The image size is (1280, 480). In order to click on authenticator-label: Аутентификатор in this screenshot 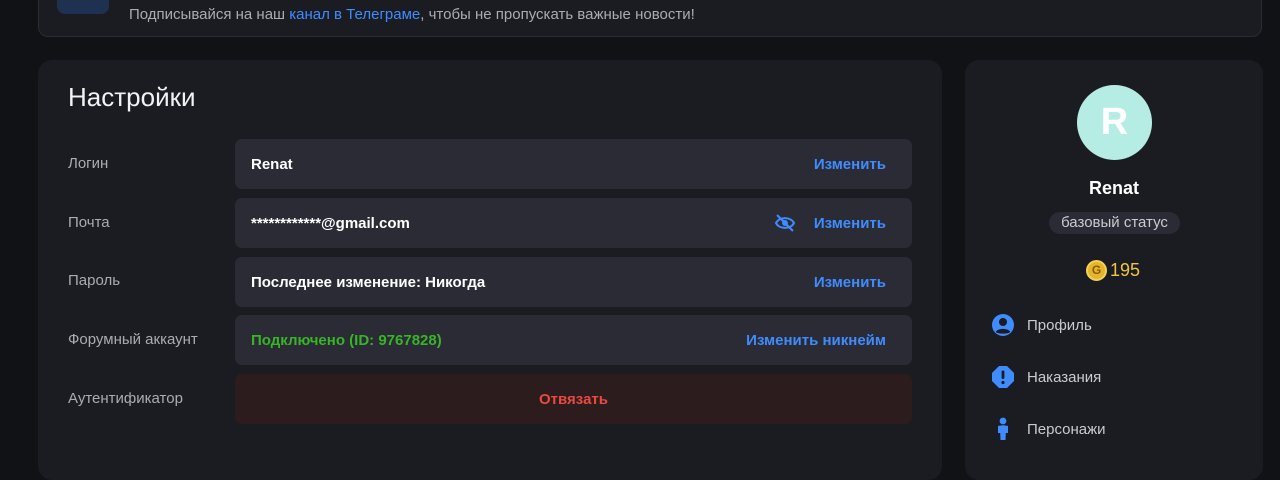, I will do `click(125, 398)`.